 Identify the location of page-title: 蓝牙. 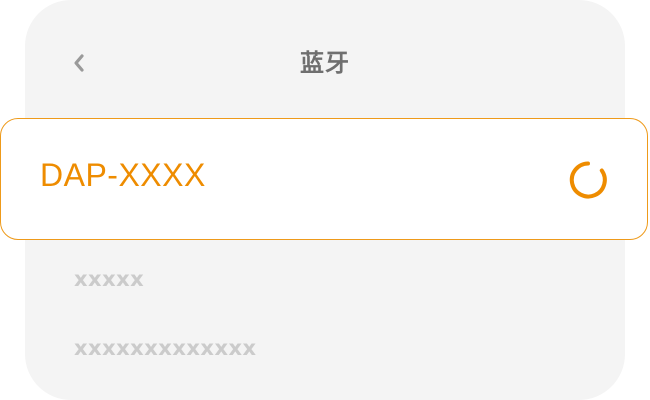
(325, 63).